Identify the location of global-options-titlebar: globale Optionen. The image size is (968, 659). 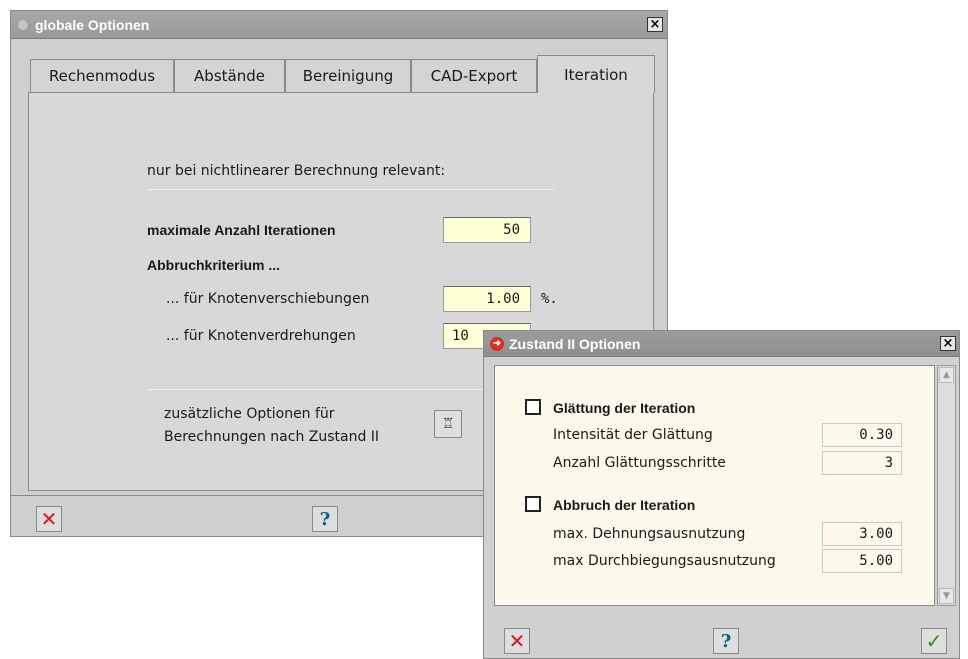
(339, 25).